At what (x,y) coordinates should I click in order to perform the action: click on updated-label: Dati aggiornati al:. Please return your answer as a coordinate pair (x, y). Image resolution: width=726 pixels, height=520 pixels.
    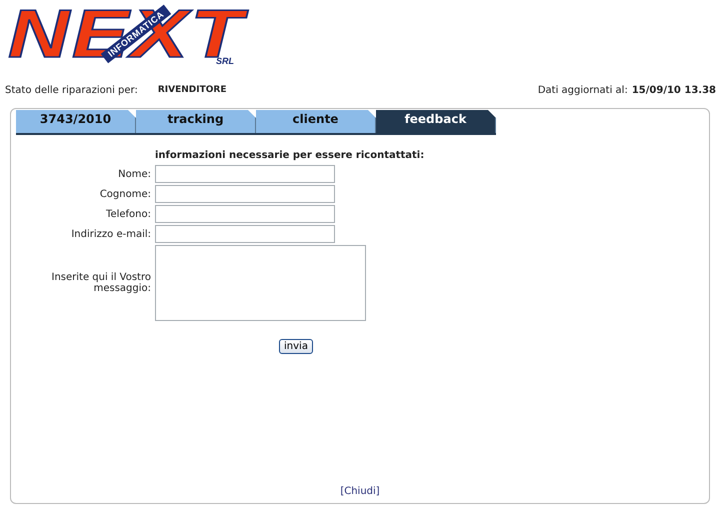
    Looking at the image, I should click on (583, 90).